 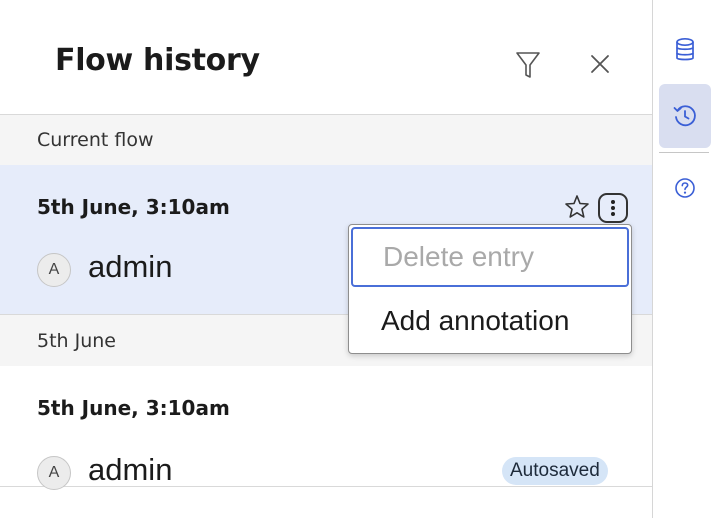 I want to click on autosaved-badge: Autosaved, so click(x=555, y=471).